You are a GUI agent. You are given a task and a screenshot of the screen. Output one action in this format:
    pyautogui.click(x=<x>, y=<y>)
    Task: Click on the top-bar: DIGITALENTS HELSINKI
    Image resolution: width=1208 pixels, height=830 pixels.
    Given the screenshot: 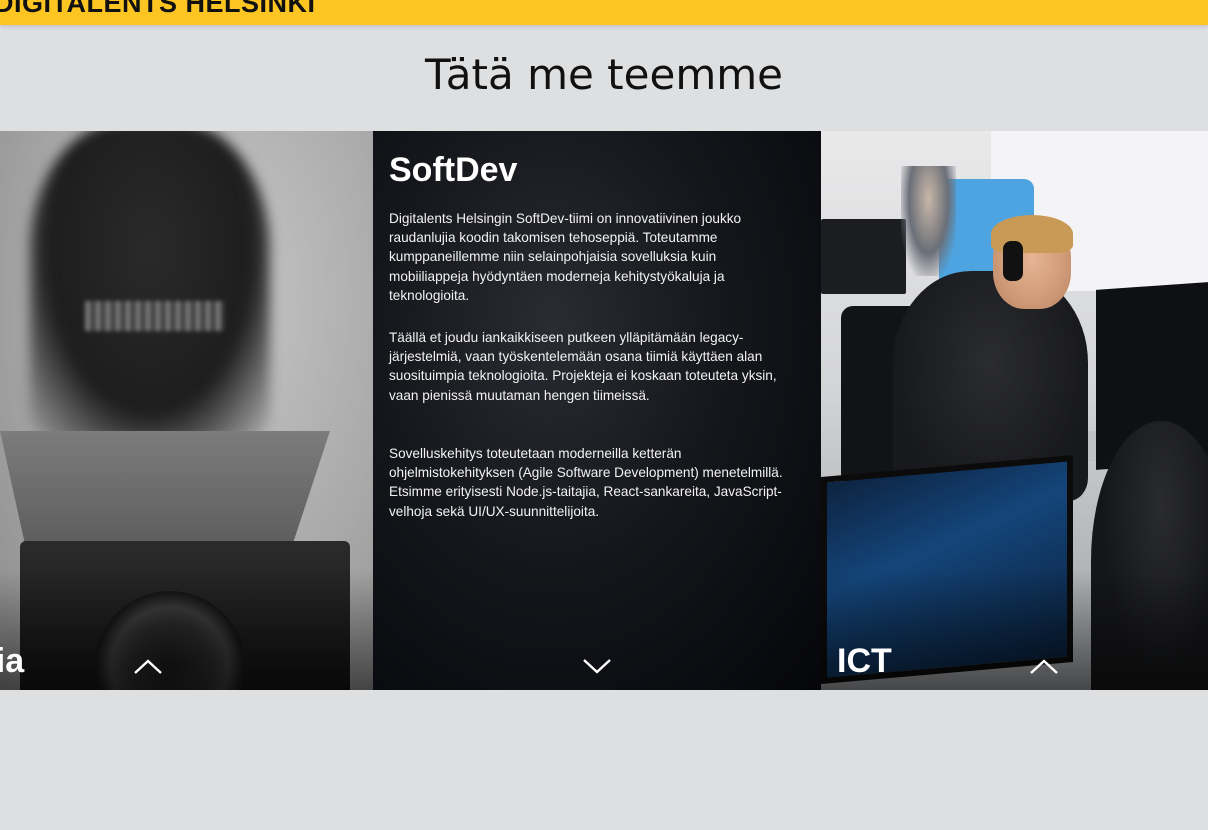 What is the action you would take?
    pyautogui.click(x=604, y=12)
    